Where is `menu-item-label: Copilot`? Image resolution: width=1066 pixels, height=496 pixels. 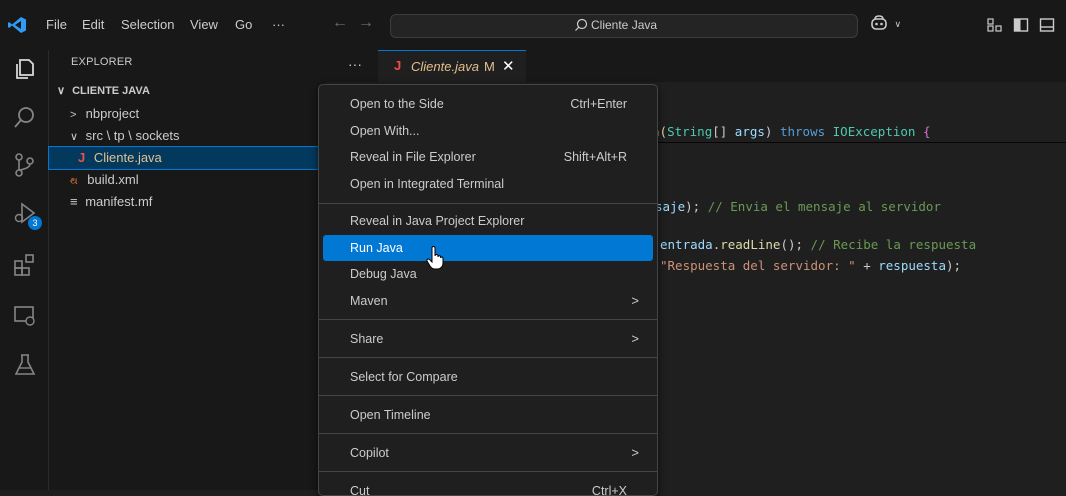
menu-item-label: Copilot is located at coordinates (369, 453).